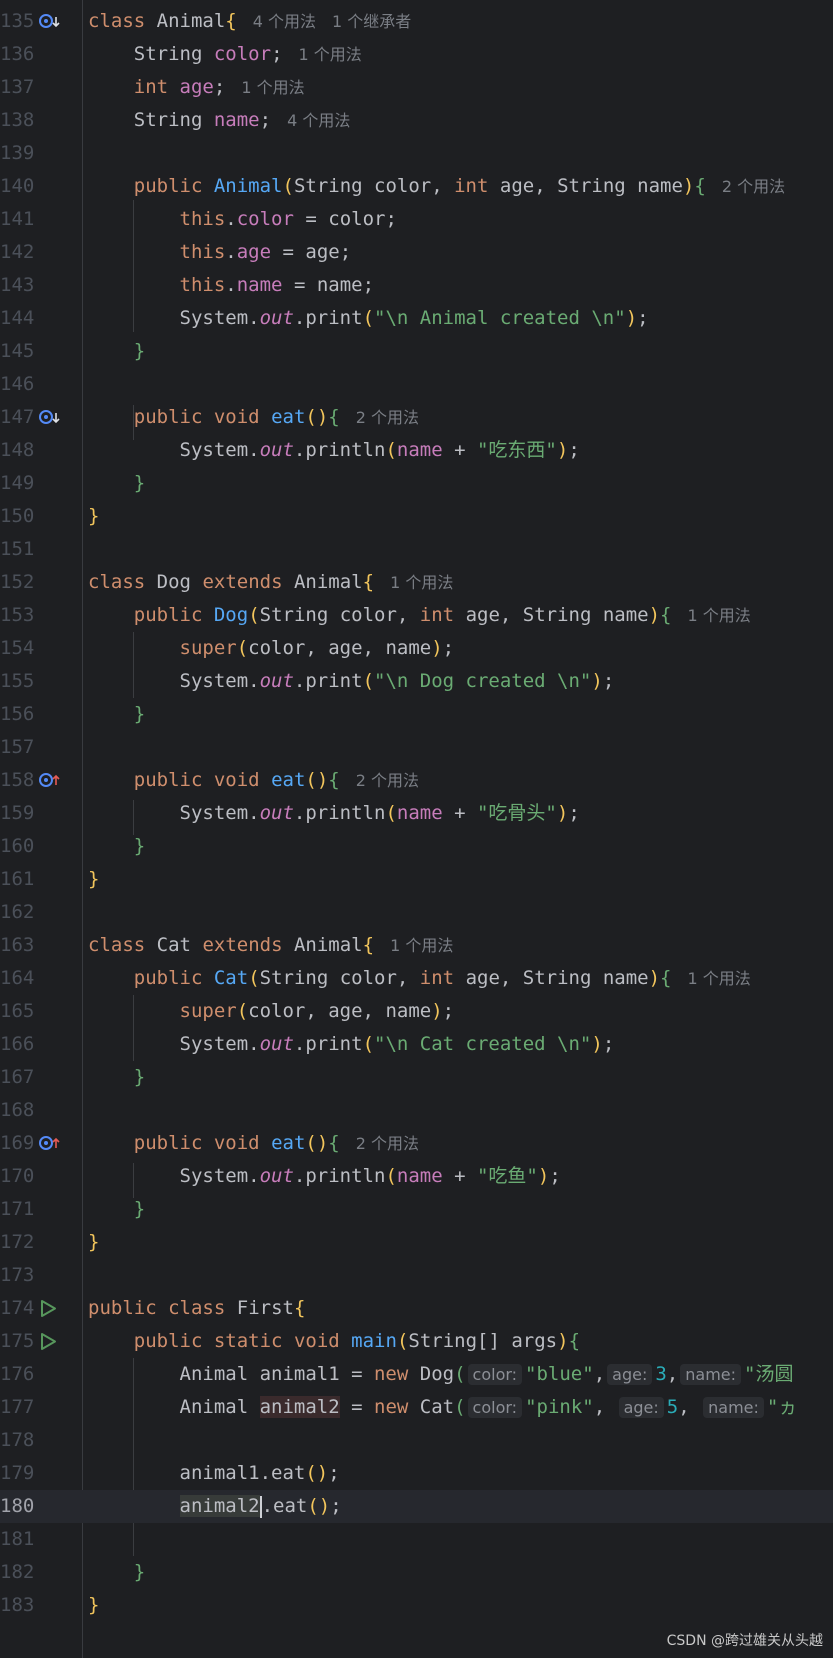  Describe the element at coordinates (416, 879) in the screenshot. I see `code-line-161: 161 }` at that location.